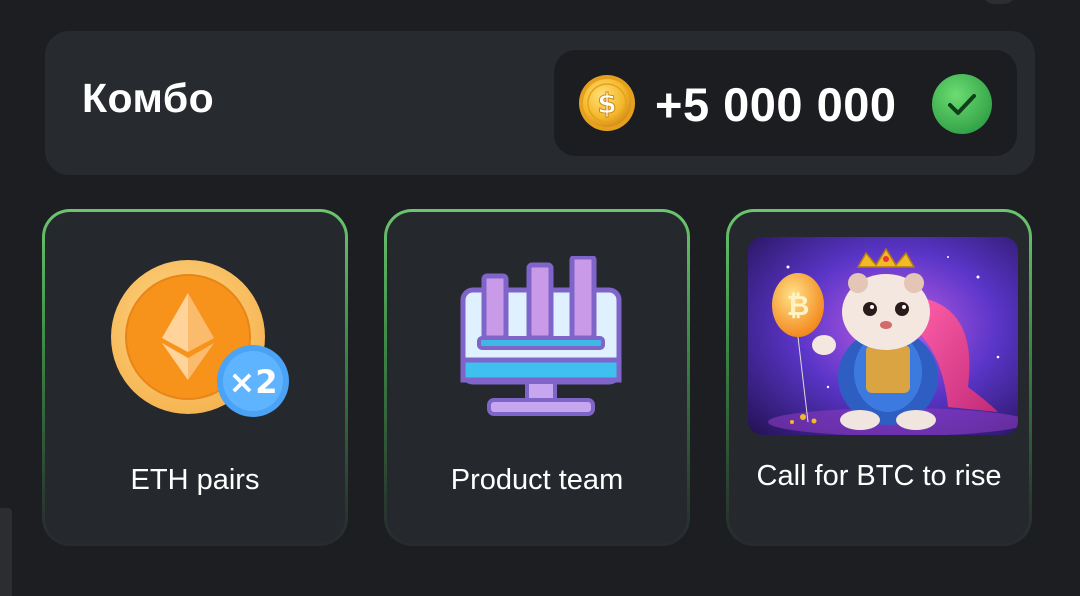 The width and height of the screenshot is (1080, 596). What do you see at coordinates (883, 336) in the screenshot?
I see `hamster-bitcoin-balloon-image: ₿` at bounding box center [883, 336].